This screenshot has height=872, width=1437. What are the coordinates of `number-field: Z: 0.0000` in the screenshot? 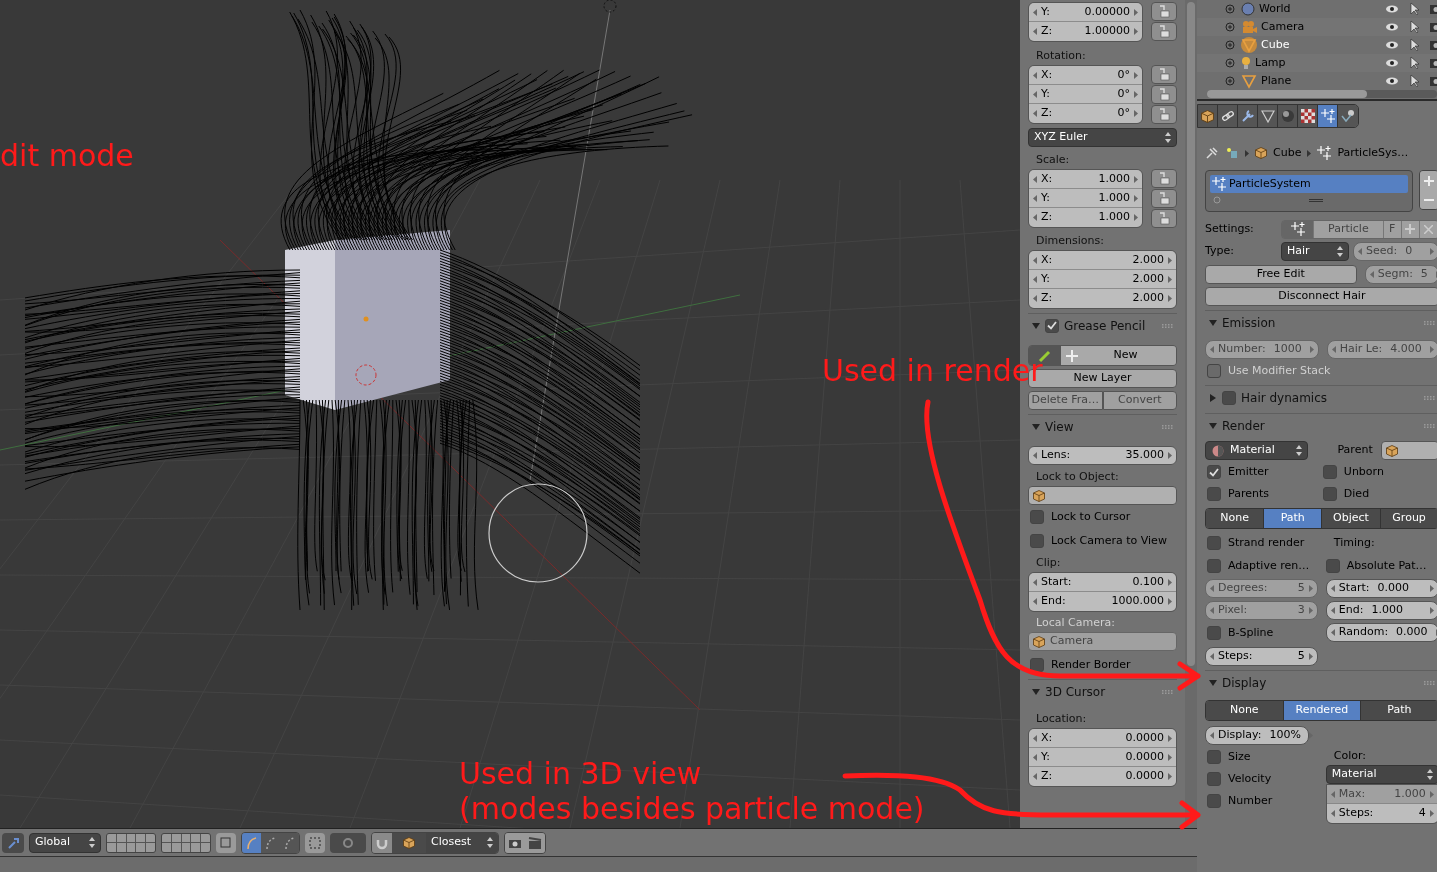 It's located at (1102, 776).